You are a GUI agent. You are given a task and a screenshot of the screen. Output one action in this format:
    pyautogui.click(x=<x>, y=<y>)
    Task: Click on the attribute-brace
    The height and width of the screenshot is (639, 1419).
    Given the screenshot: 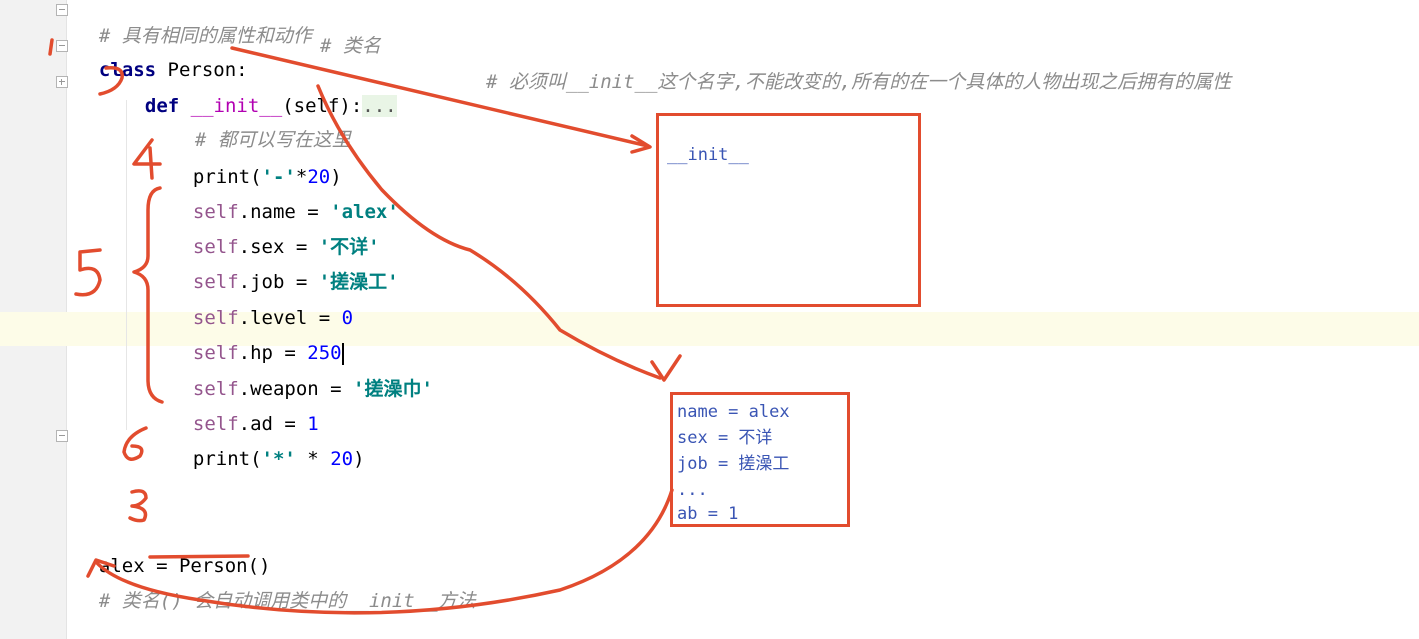 What is the action you would take?
    pyautogui.click(x=148, y=295)
    